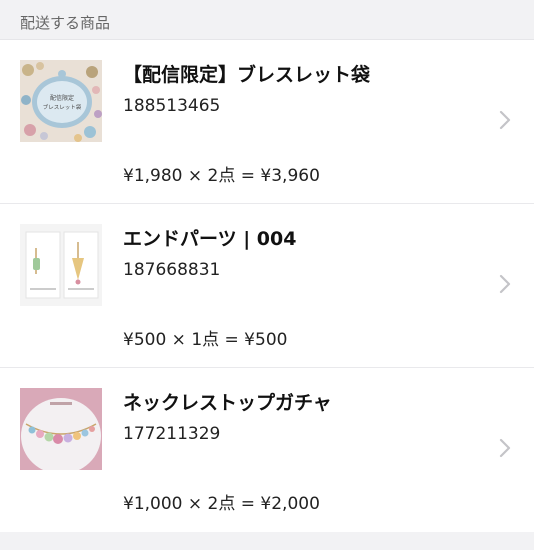 The width and height of the screenshot is (534, 550). I want to click on product-sku: 187668831, so click(172, 270).